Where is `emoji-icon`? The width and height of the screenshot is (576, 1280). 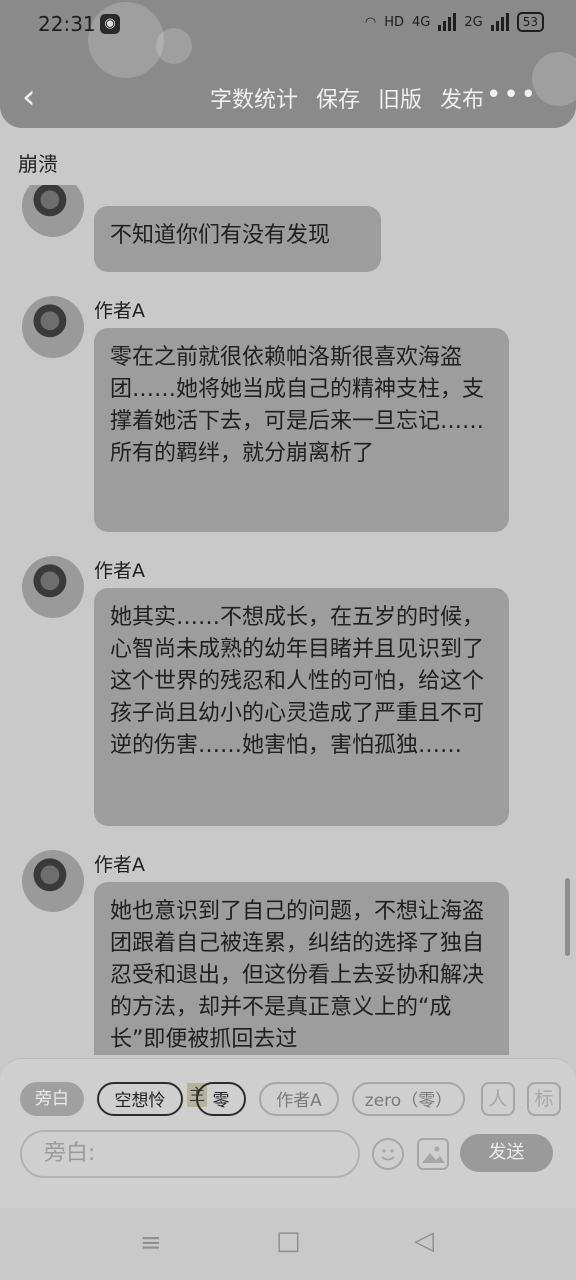
emoji-icon is located at coordinates (388, 1154).